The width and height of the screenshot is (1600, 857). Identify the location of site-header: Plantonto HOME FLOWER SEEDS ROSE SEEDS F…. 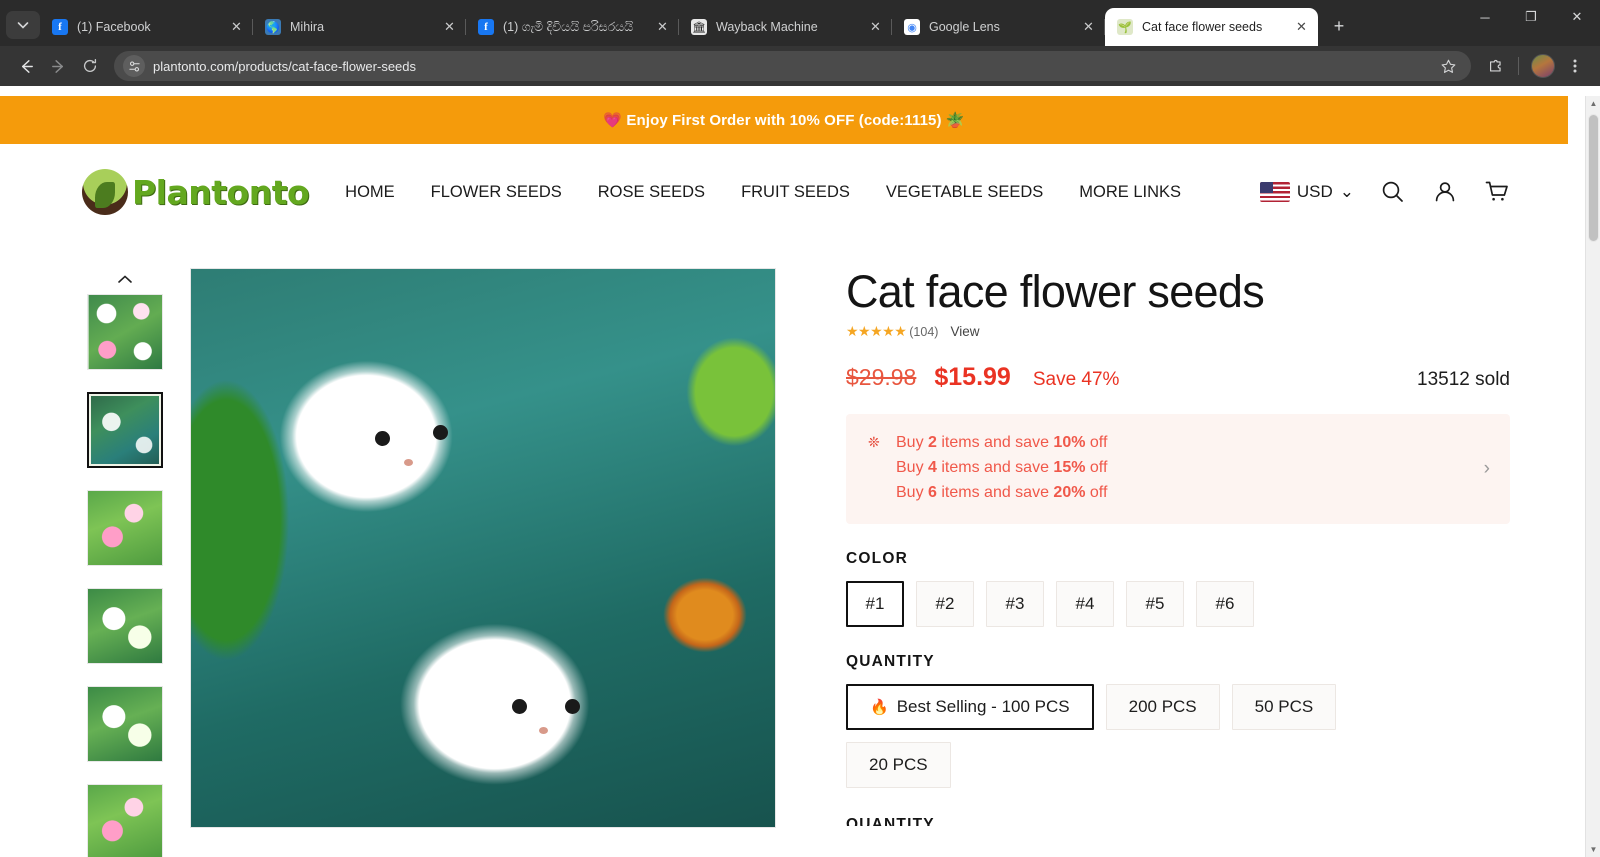
(784, 192).